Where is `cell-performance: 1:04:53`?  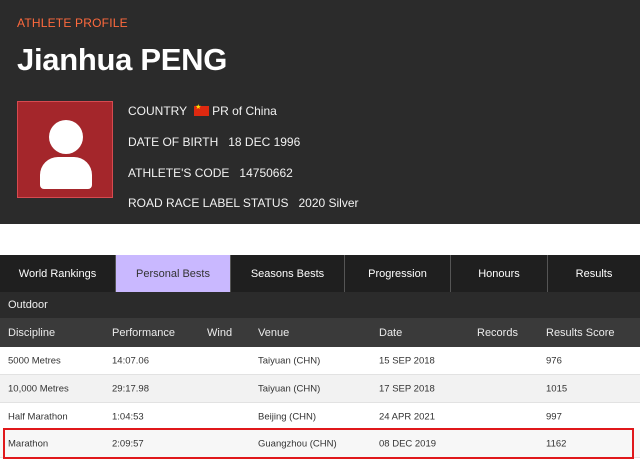 cell-performance: 1:04:53 is located at coordinates (128, 416).